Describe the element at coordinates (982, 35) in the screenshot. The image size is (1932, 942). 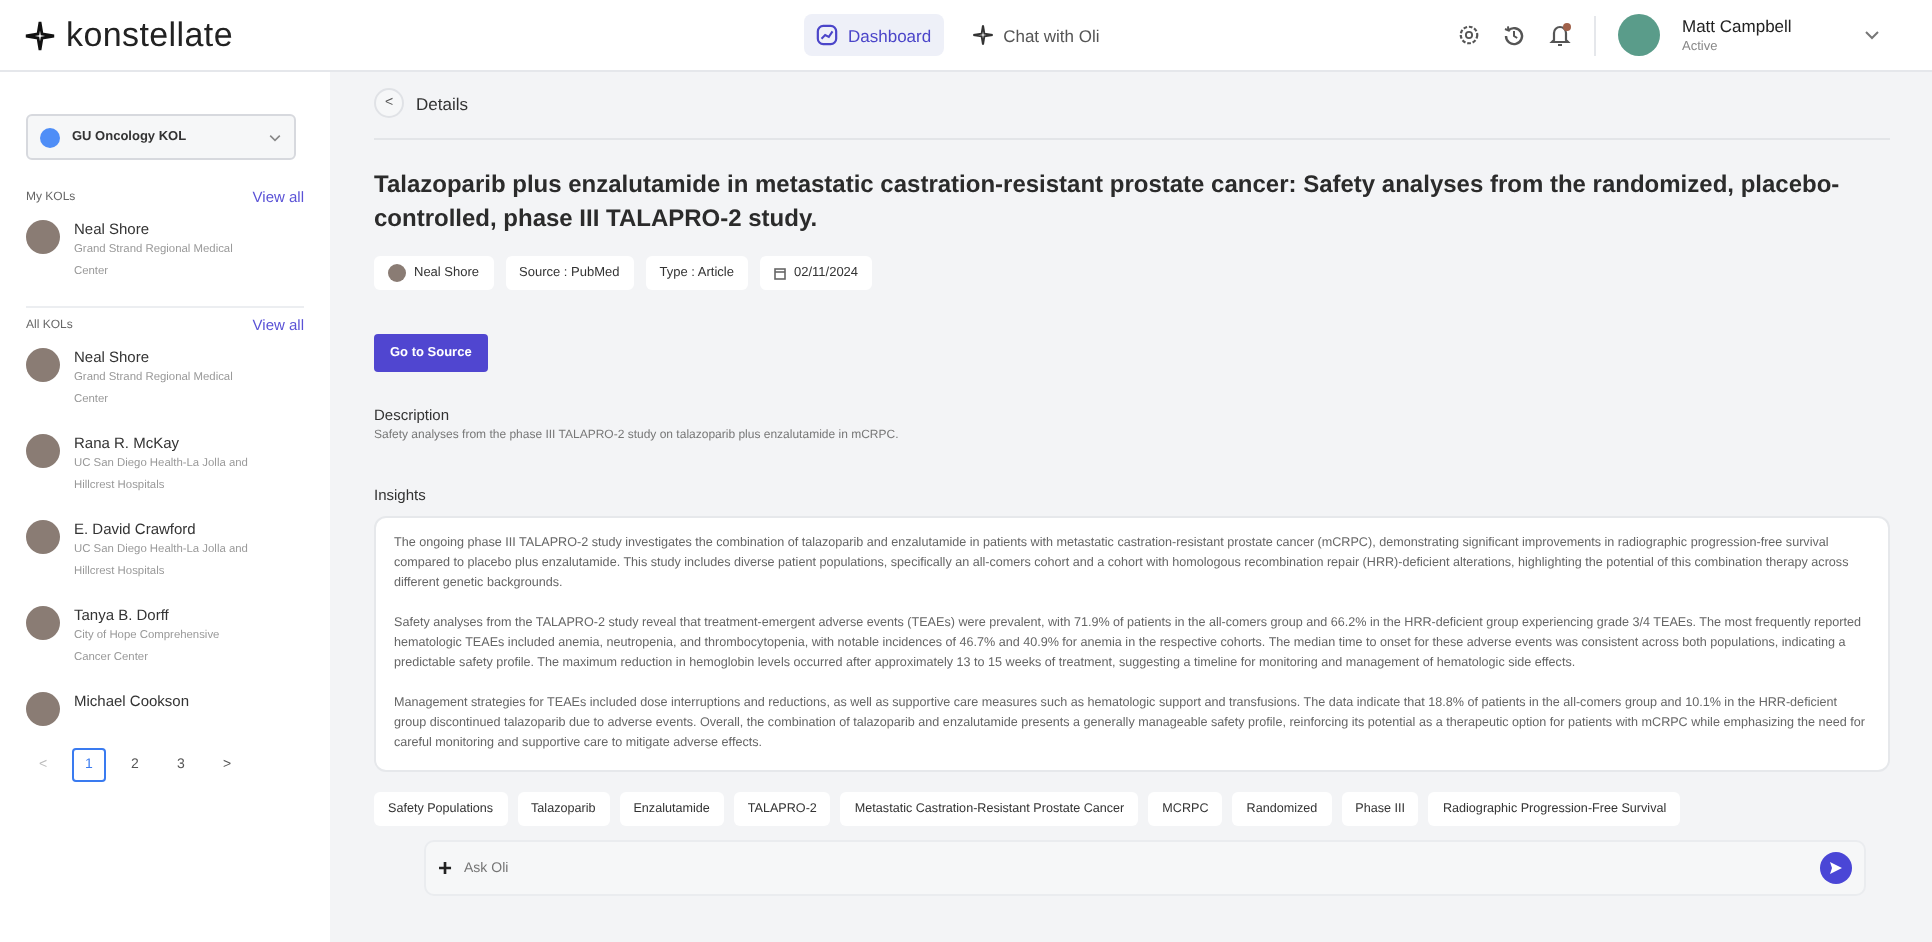
I see `sparkle-icon` at that location.